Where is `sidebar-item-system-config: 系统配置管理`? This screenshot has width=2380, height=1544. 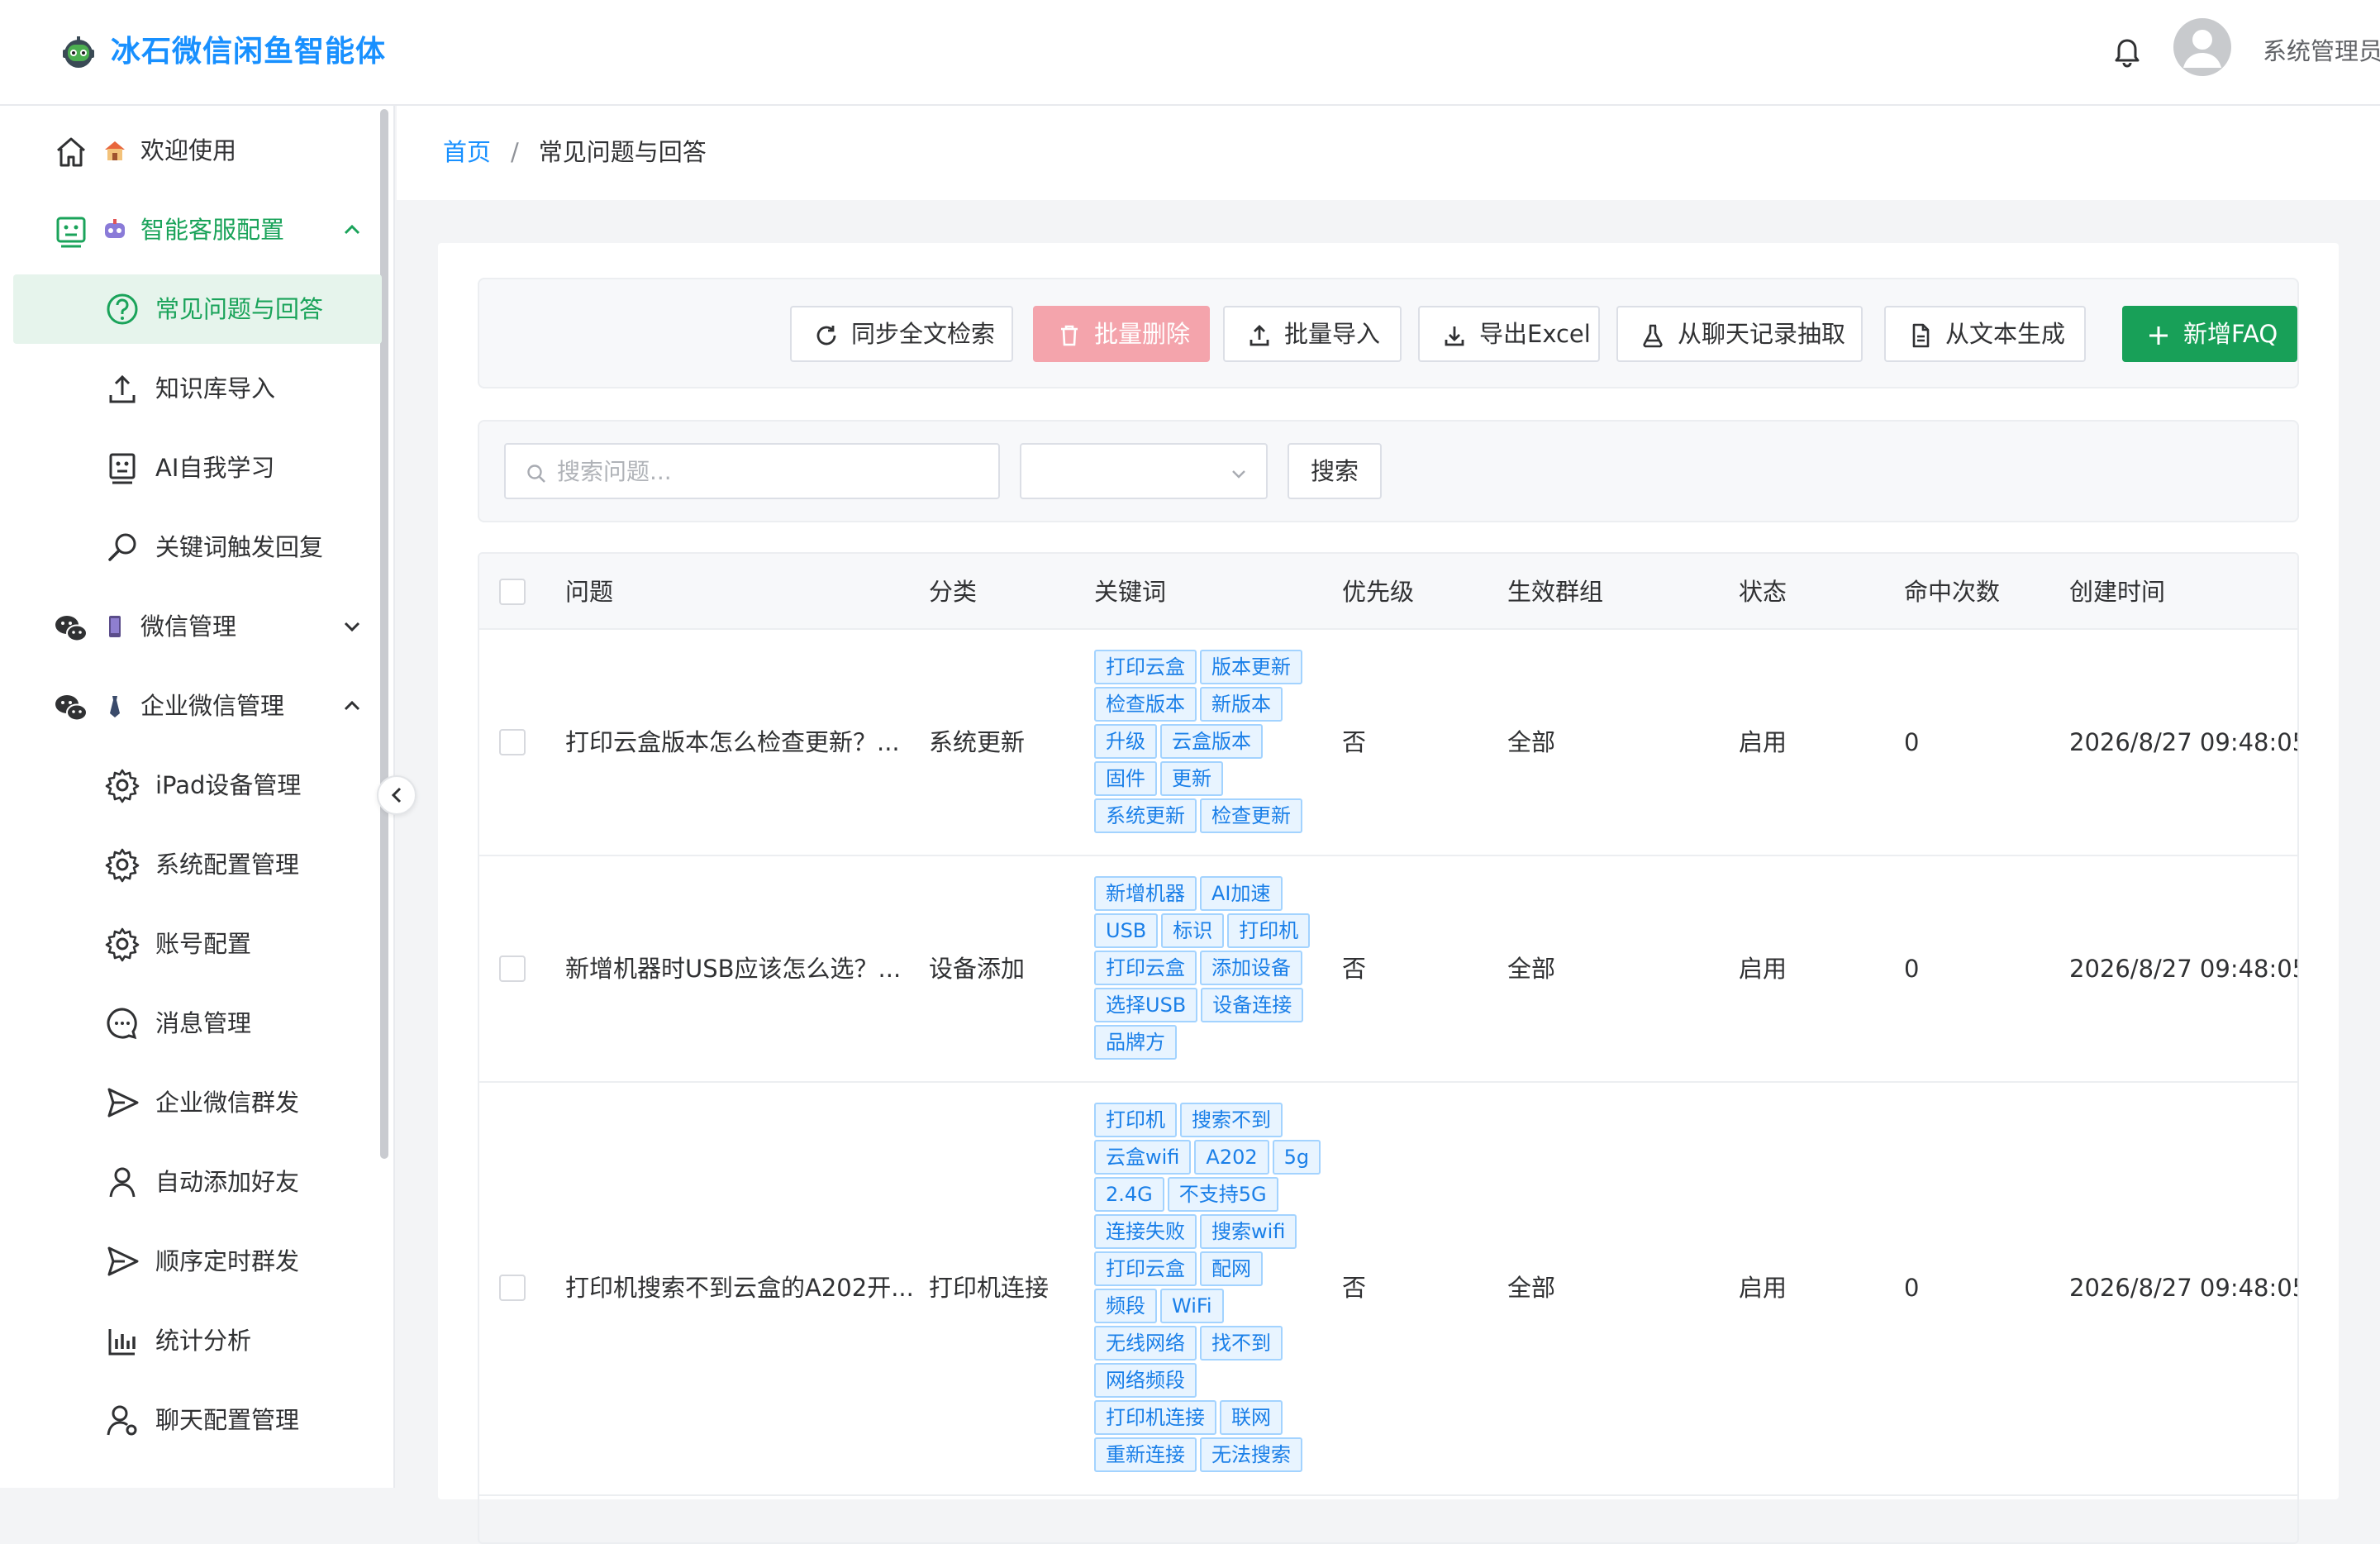
sidebar-item-system-config: 系统配置管理 is located at coordinates (197, 865).